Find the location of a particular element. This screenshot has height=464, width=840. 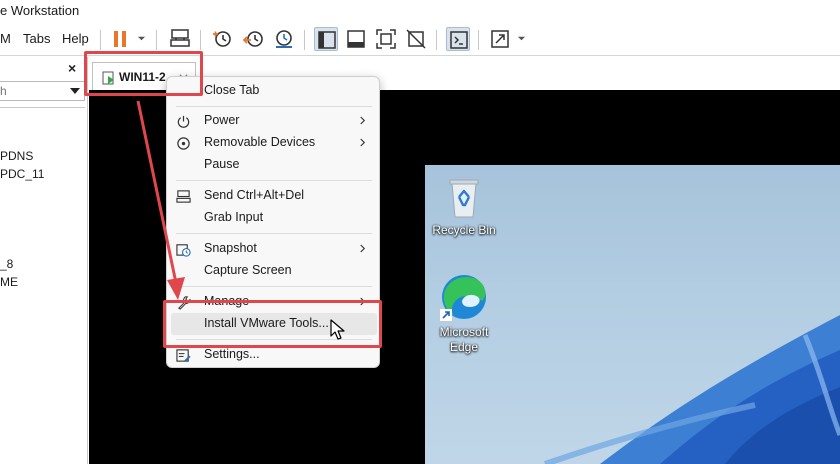

annotation-highlight-tab is located at coordinates (143, 73).